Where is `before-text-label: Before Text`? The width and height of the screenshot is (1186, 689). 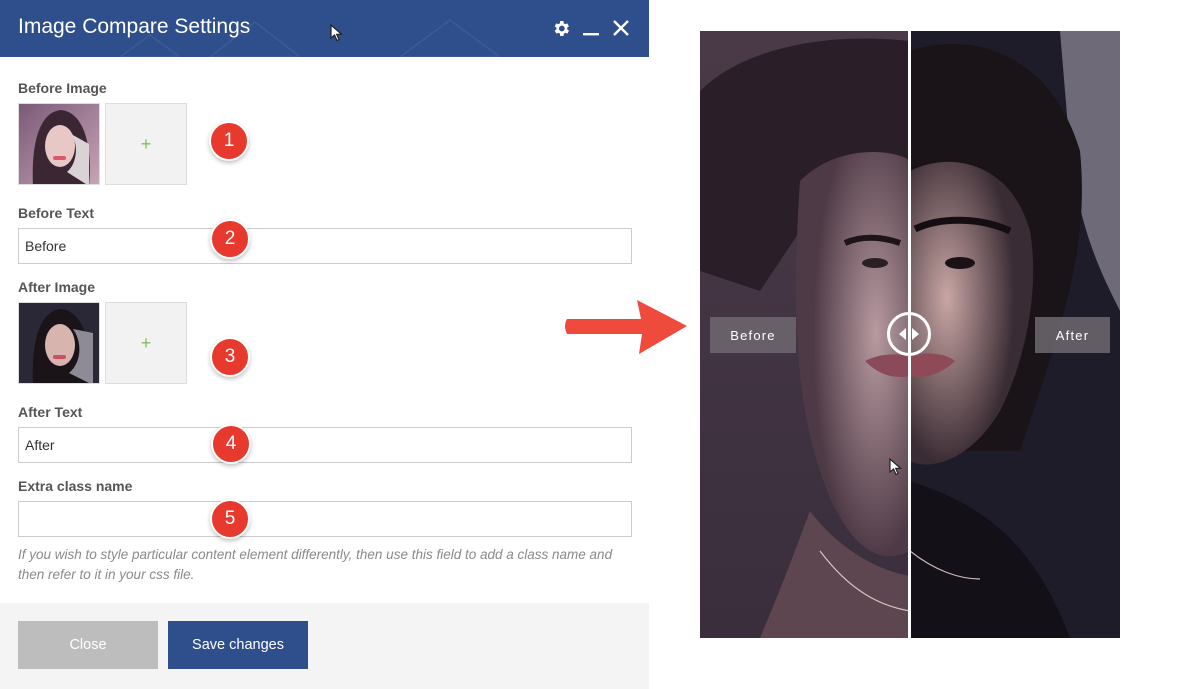
before-text-label: Before Text is located at coordinates (56, 213).